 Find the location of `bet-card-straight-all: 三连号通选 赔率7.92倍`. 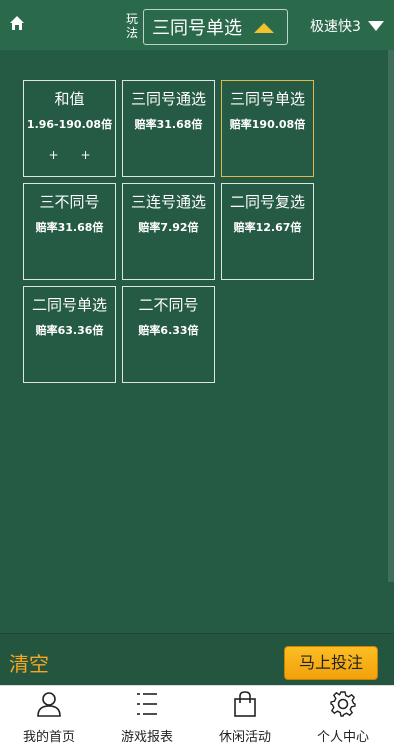

bet-card-straight-all: 三连号通选 赔率7.92倍 is located at coordinates (168, 231).